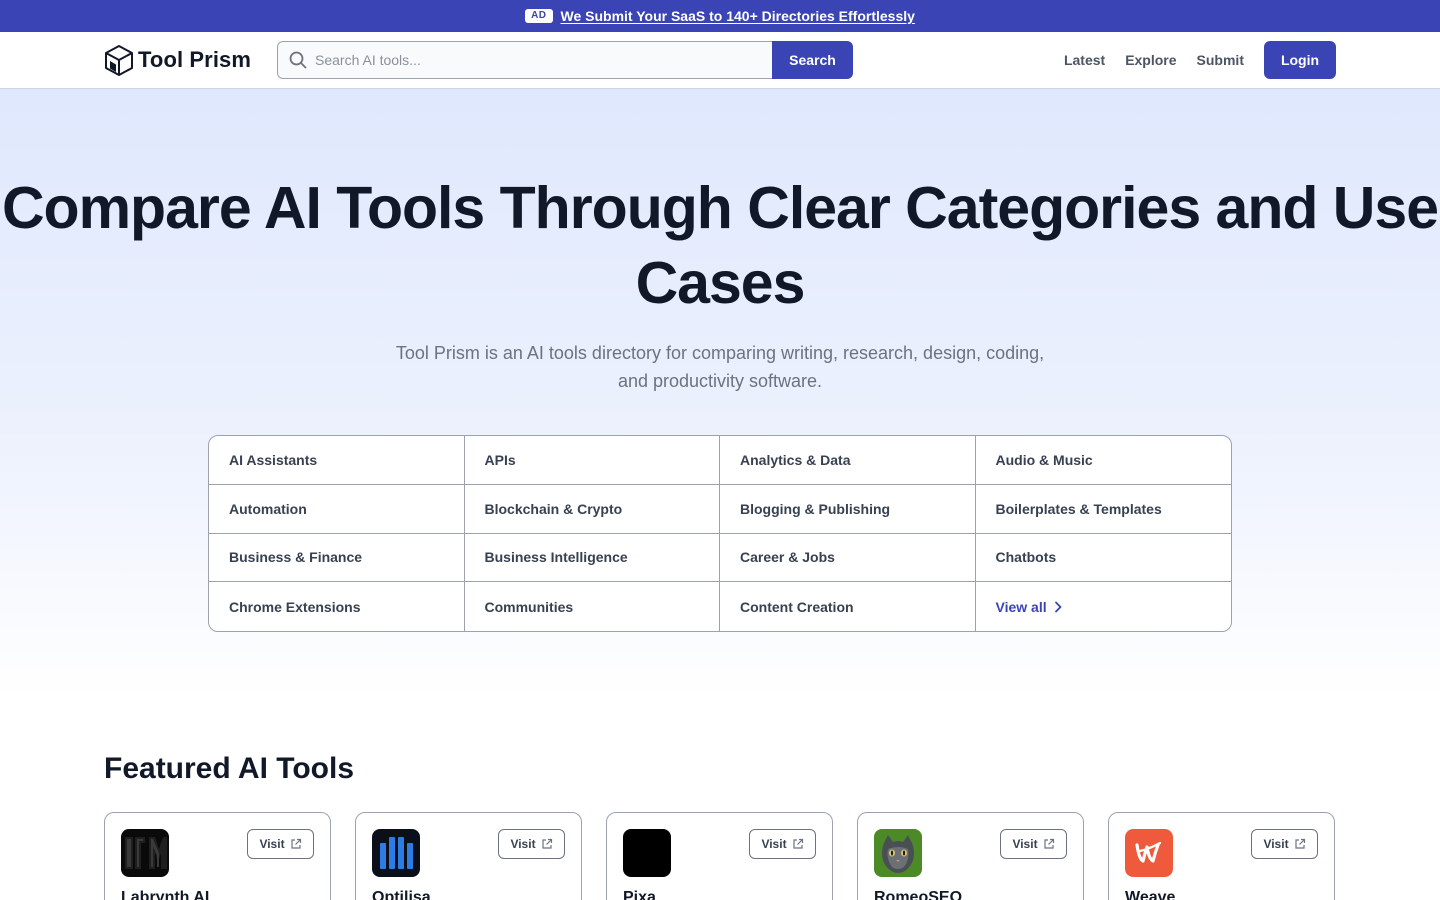 The image size is (1440, 900). I want to click on search-button: Search, so click(812, 60).